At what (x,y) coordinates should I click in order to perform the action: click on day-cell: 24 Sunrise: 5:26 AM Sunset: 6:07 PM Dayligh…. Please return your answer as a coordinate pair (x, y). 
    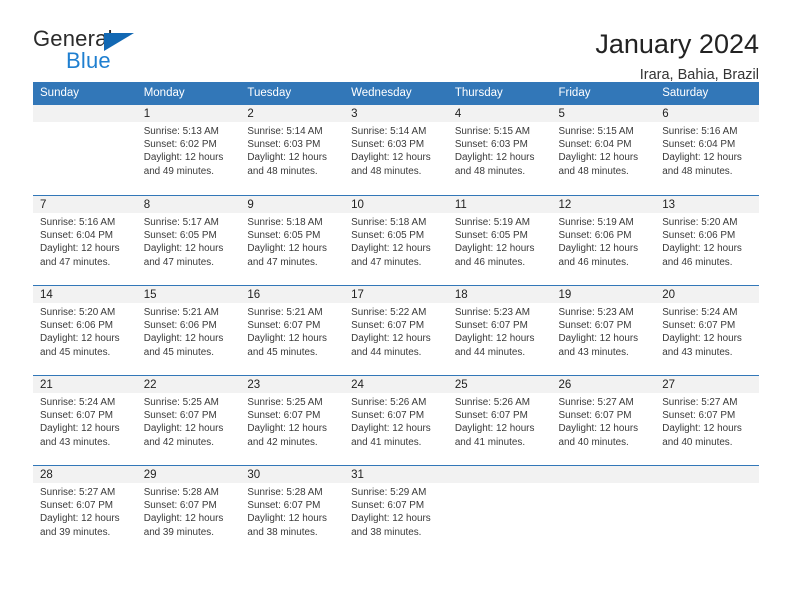
    Looking at the image, I should click on (396, 420).